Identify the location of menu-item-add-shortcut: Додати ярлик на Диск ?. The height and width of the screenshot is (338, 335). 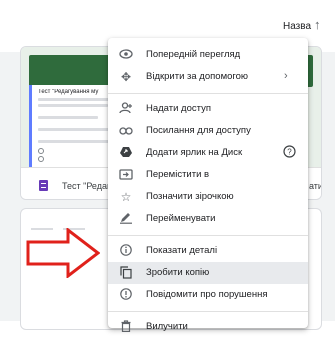
(208, 153).